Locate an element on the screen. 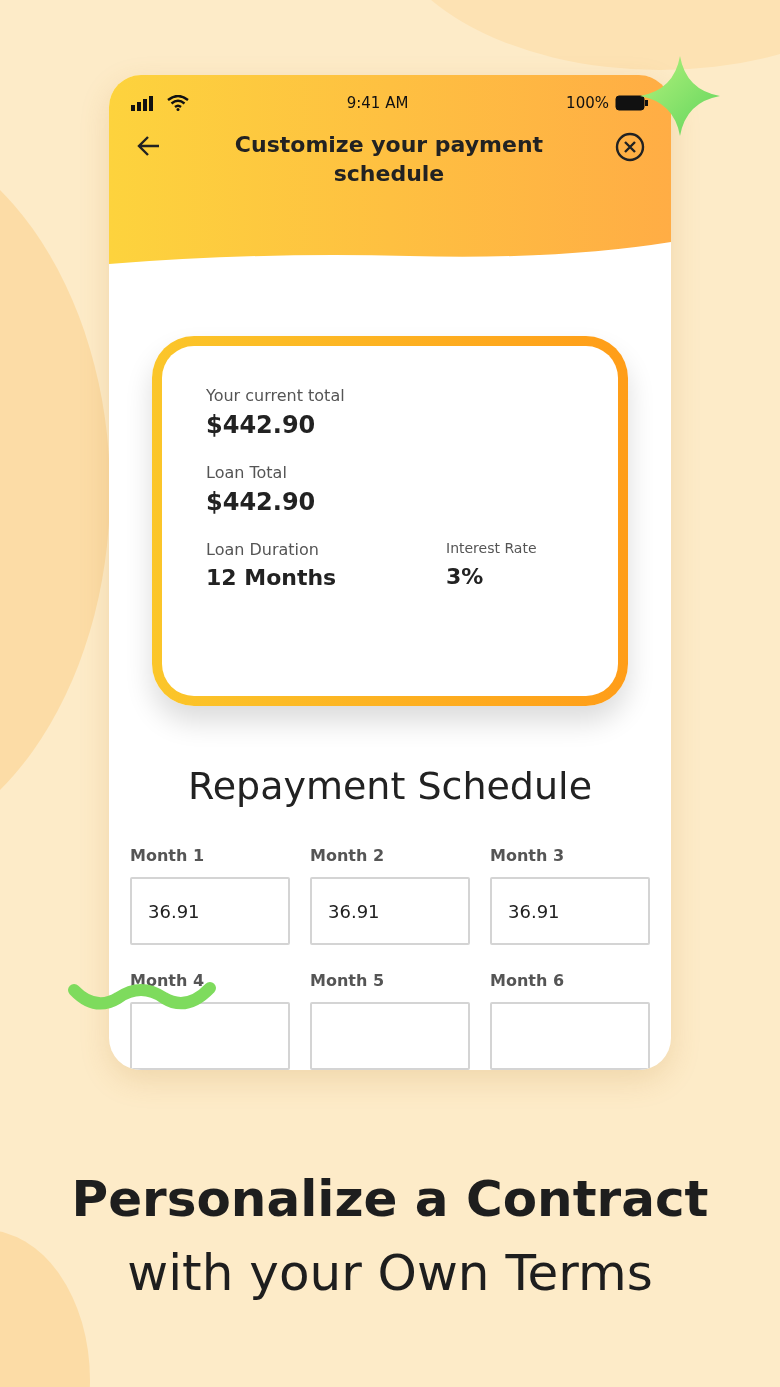  month-label: Month 2 is located at coordinates (348, 855).